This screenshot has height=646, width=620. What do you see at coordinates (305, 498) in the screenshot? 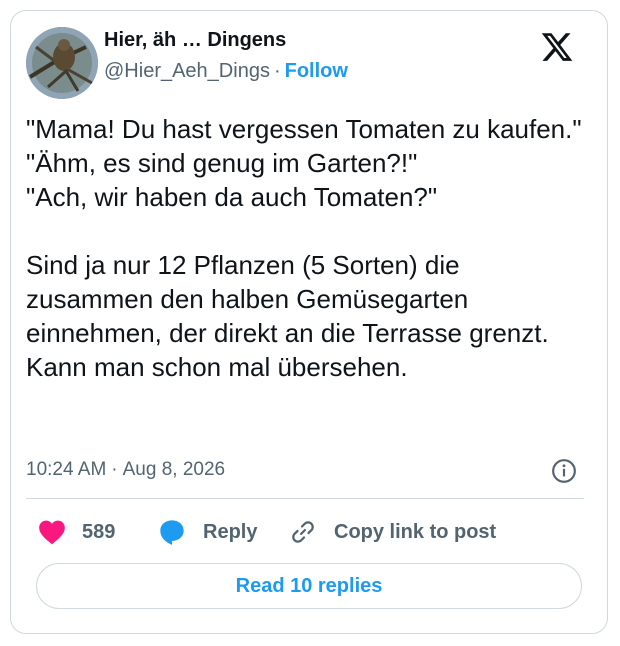
I see `divider` at bounding box center [305, 498].